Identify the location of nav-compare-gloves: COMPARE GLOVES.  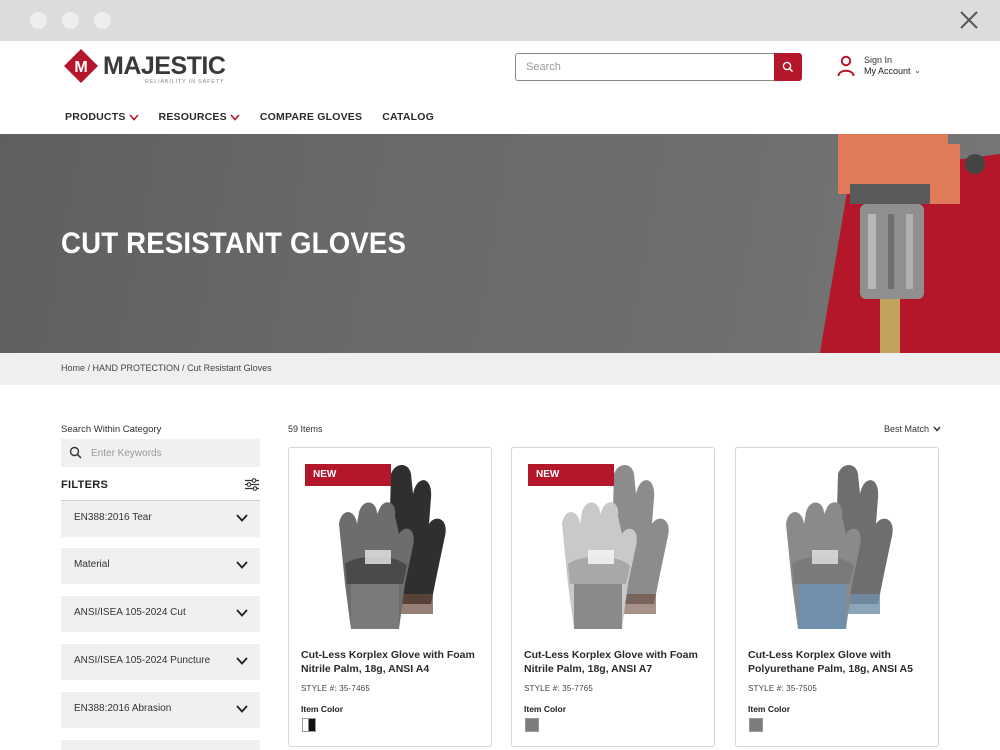
(311, 117).